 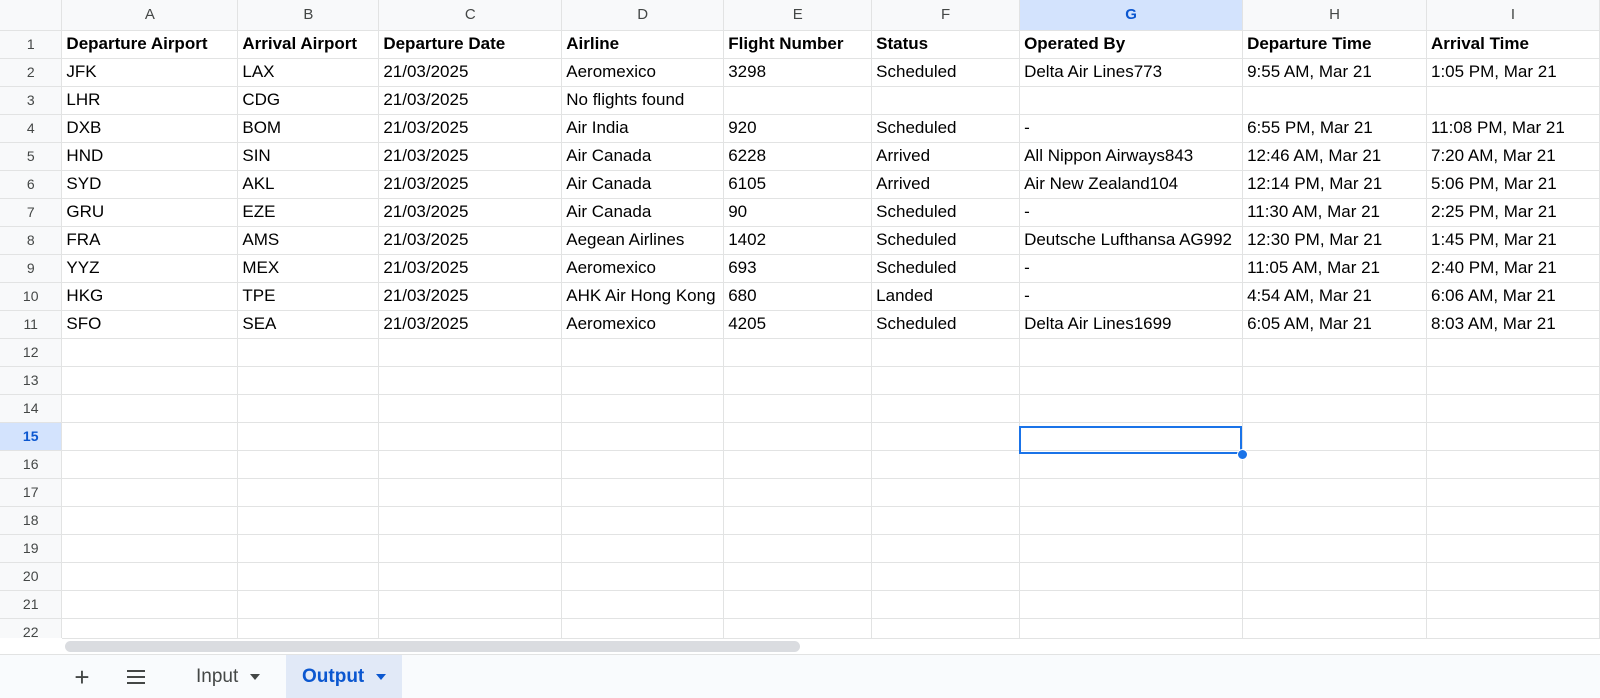 I want to click on cell-a13, so click(x=150, y=380).